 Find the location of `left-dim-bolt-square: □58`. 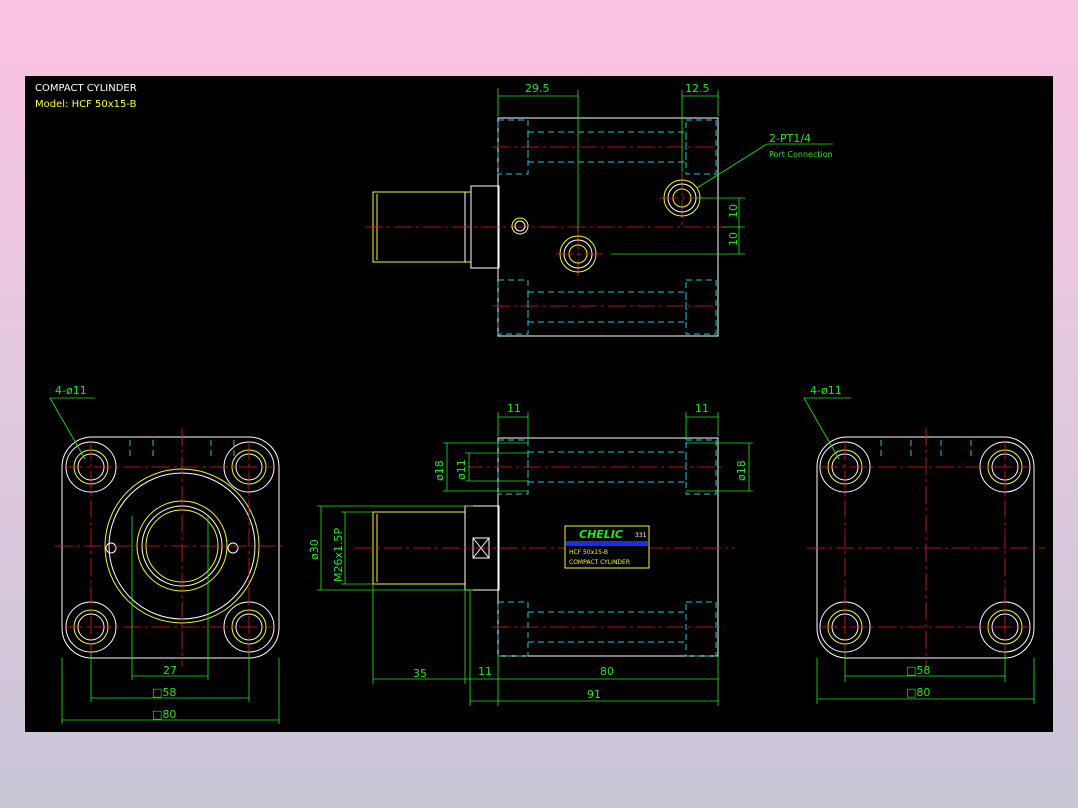

left-dim-bolt-square: □58 is located at coordinates (164, 692).